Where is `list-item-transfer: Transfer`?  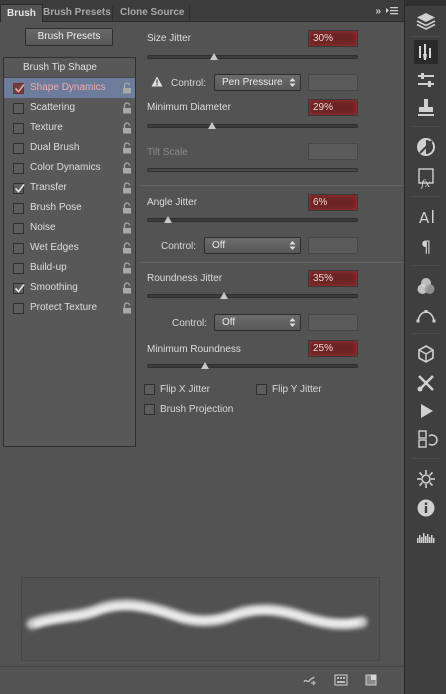
list-item-transfer: Transfer is located at coordinates (69, 188).